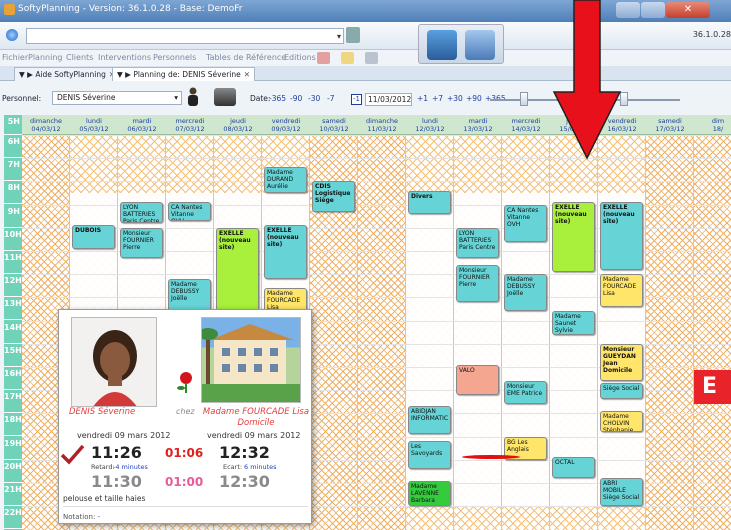  I want to click on appointment-block: Madame FOURCADE Lisa, so click(621, 290).